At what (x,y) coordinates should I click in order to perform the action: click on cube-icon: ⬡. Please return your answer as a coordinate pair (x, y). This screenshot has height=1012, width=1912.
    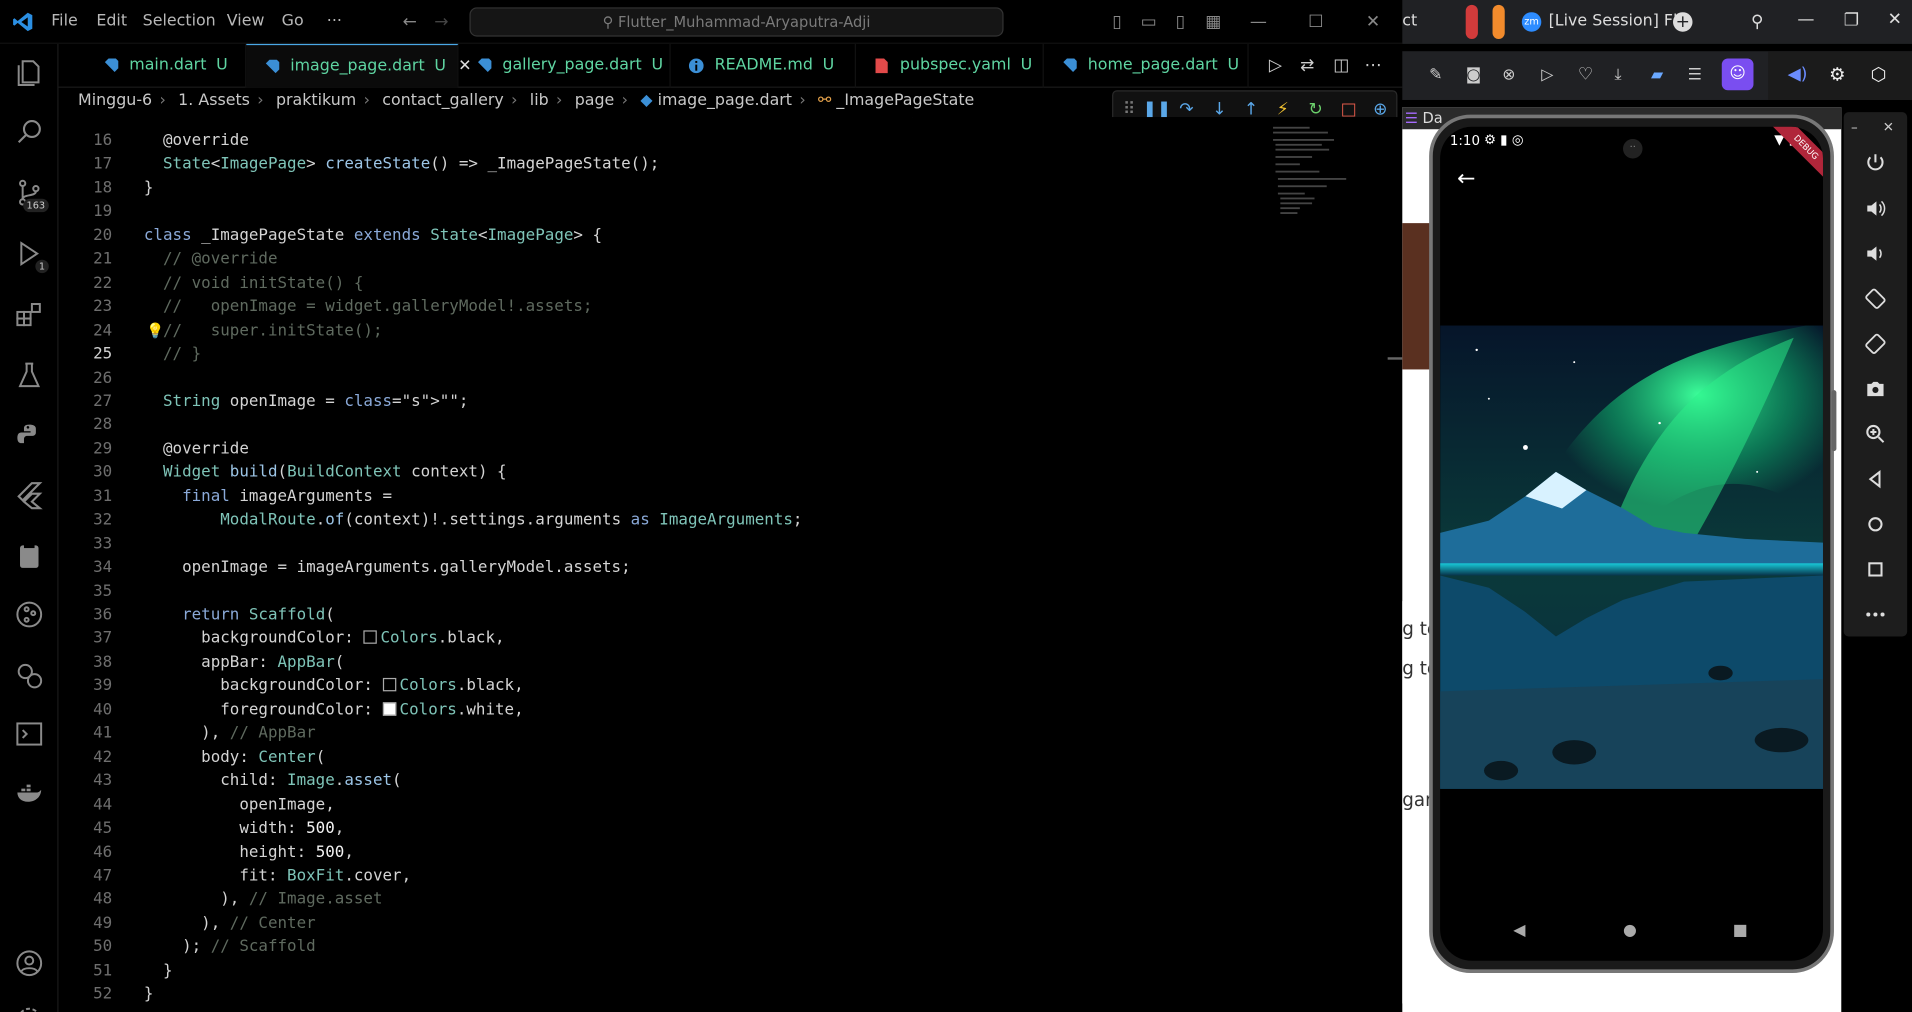
    Looking at the image, I should click on (1879, 74).